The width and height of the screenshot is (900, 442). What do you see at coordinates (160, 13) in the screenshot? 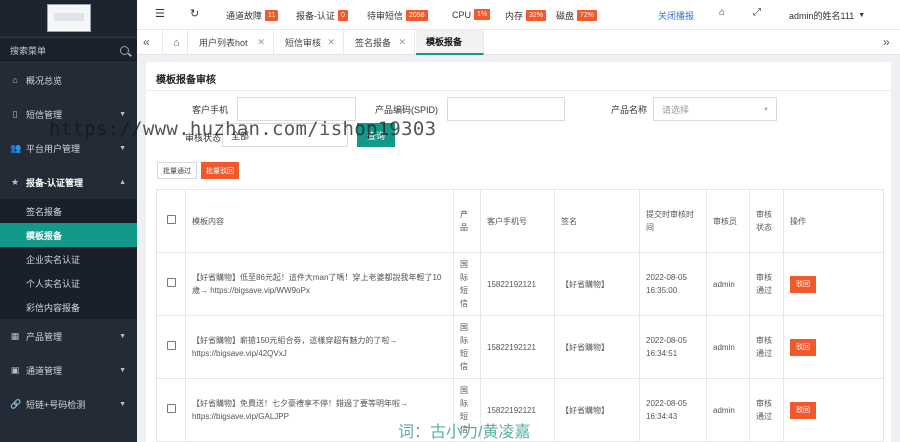
I see `menu-toggle-icon: ☰` at bounding box center [160, 13].